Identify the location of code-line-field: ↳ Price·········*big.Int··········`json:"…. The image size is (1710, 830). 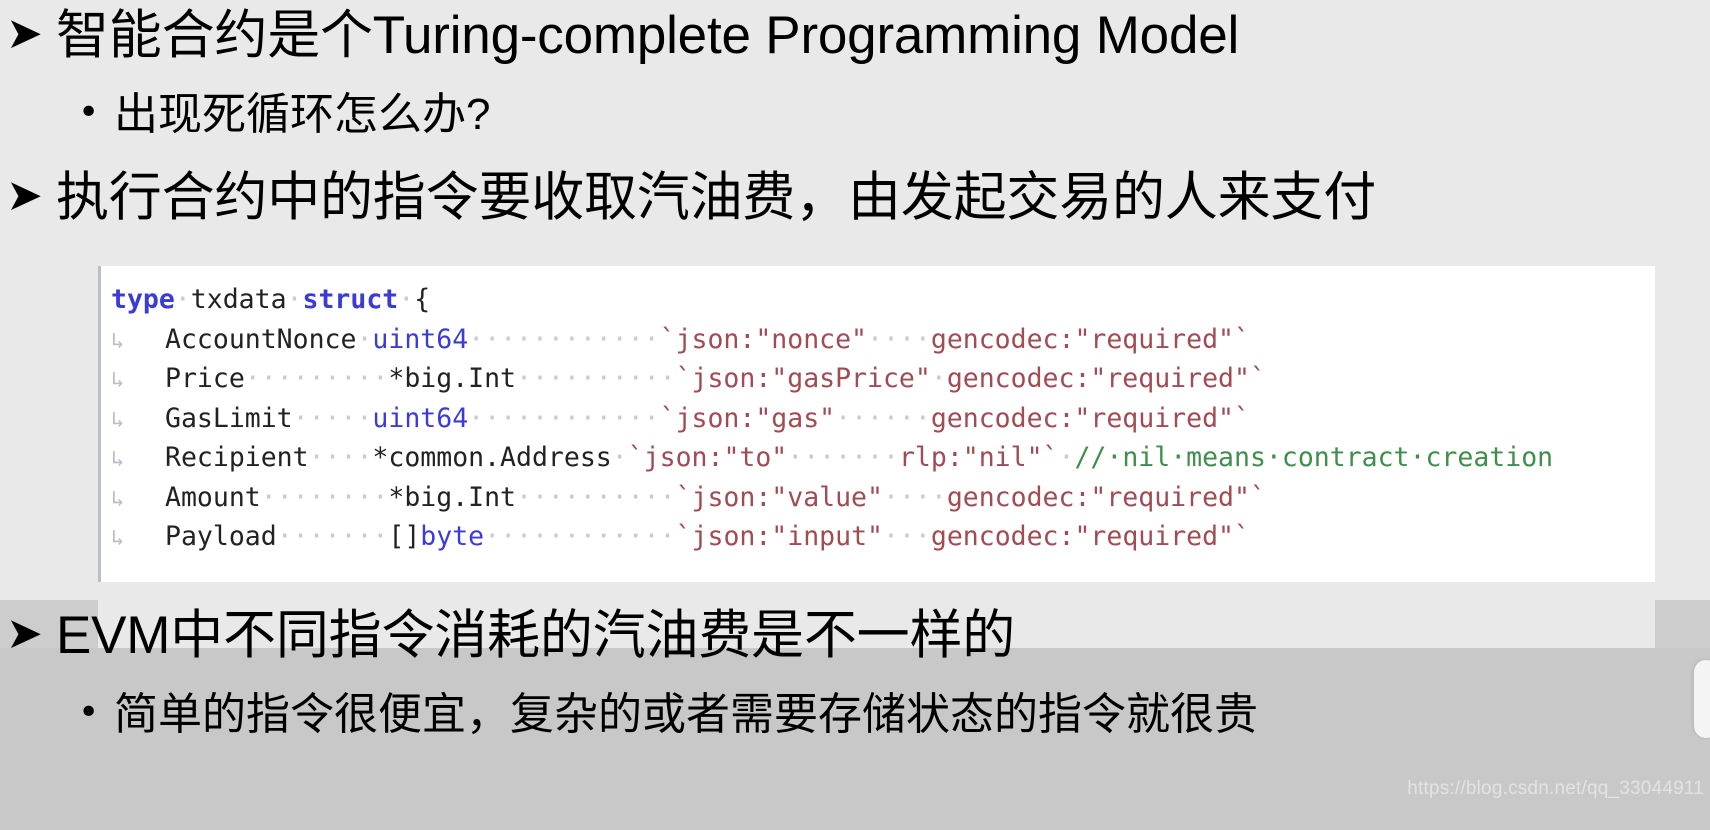
(883, 379).